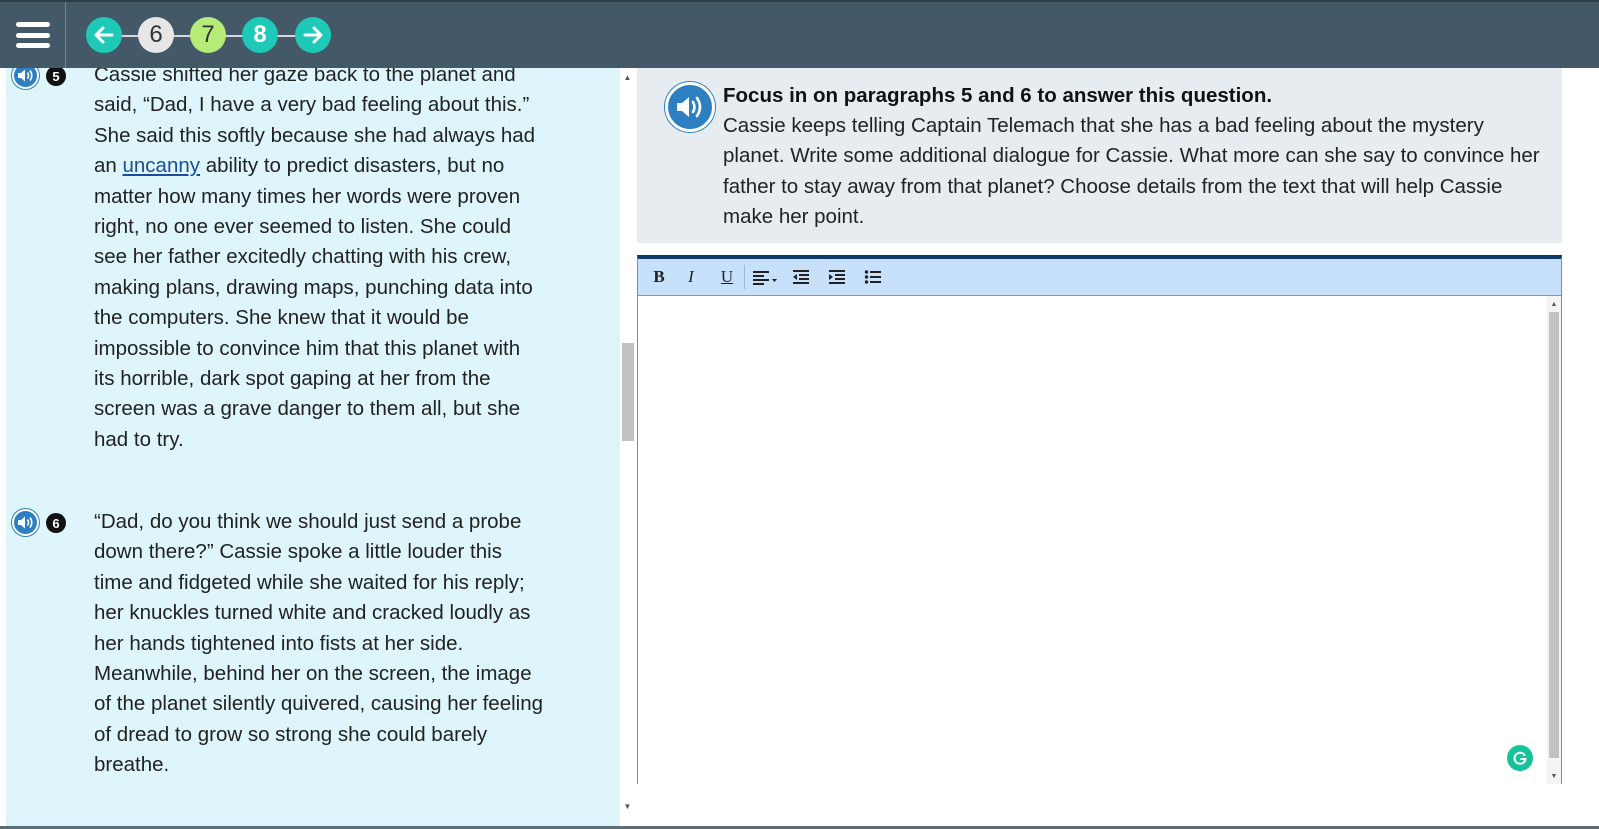 Image resolution: width=1599 pixels, height=829 pixels. I want to click on question-read-aloud-button, so click(690, 107).